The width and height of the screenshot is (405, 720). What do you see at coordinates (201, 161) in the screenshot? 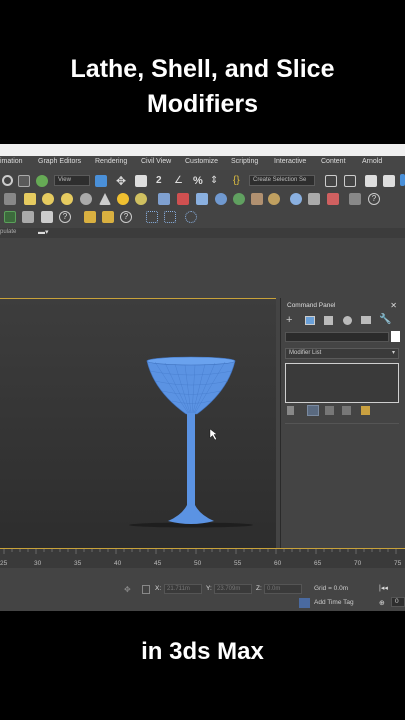
I see `menu-customize: Customize` at bounding box center [201, 161].